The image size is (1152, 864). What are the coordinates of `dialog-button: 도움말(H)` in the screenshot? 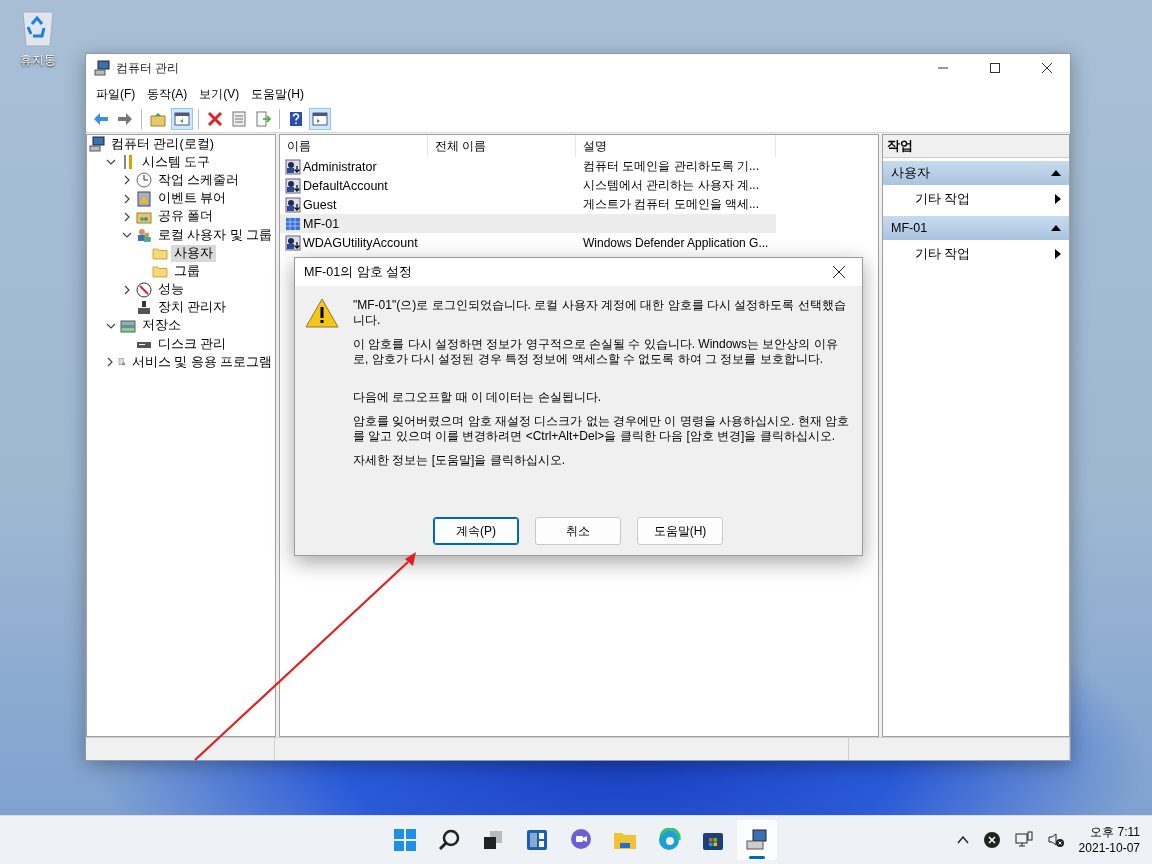 It's located at (680, 531).